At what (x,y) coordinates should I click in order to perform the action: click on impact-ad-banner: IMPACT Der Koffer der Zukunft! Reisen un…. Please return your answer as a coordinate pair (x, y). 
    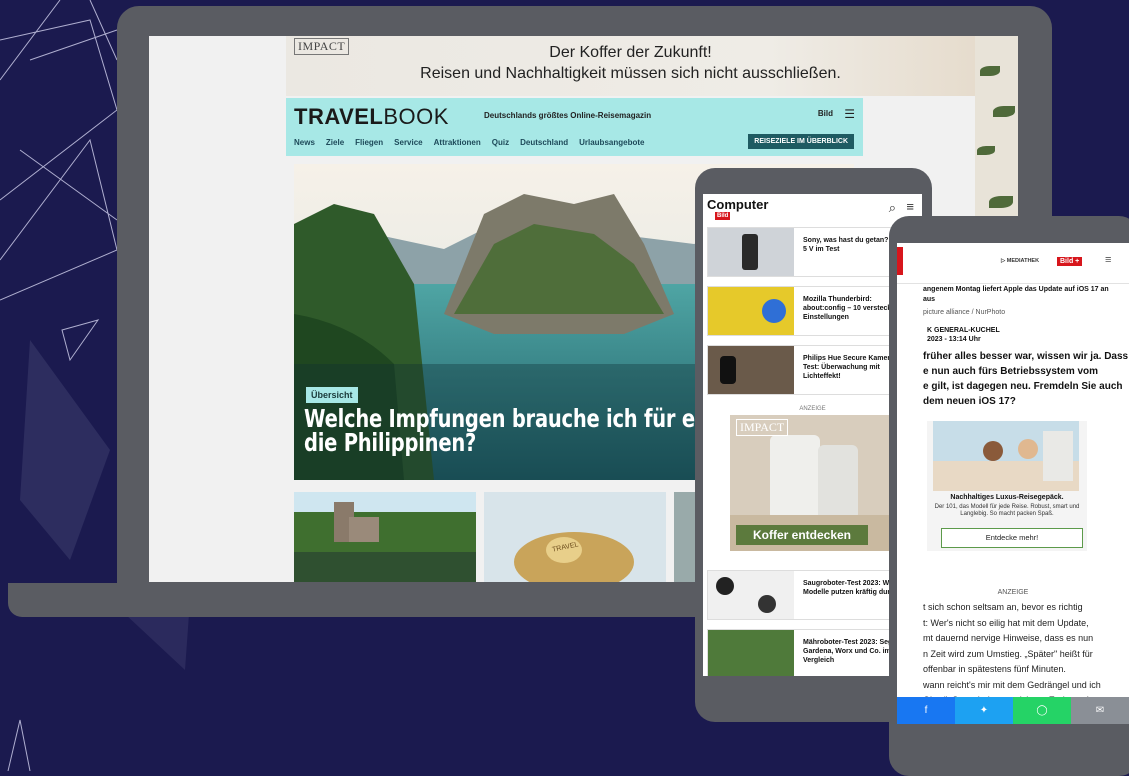
    Looking at the image, I should click on (630, 66).